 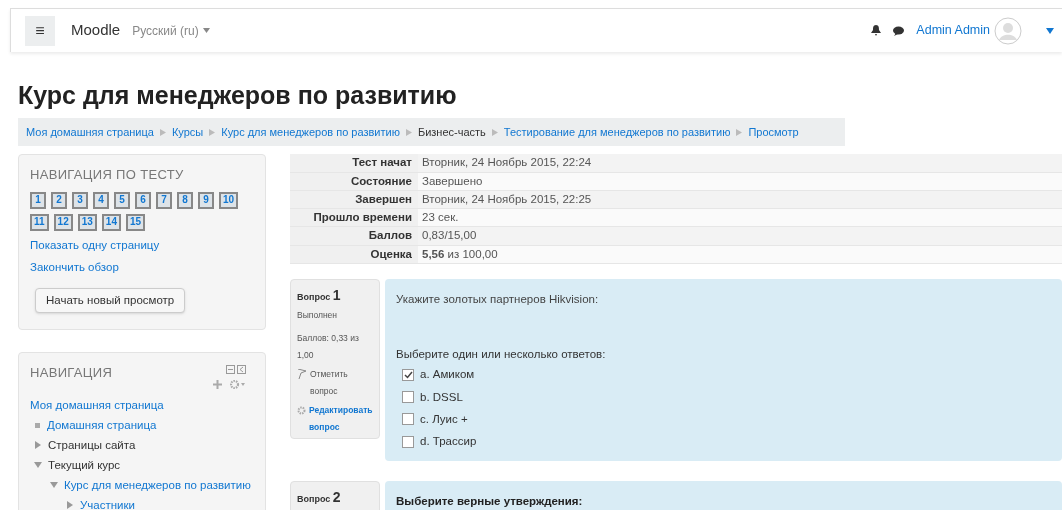 What do you see at coordinates (37, 425) in the screenshot?
I see `bullet-icon` at bounding box center [37, 425].